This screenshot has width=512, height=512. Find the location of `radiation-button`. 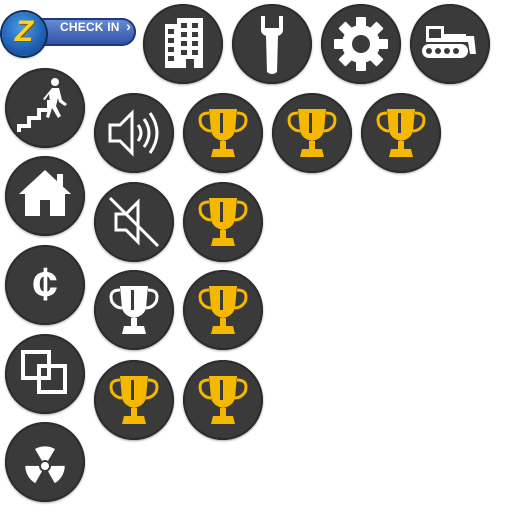

radiation-button is located at coordinates (45, 462).